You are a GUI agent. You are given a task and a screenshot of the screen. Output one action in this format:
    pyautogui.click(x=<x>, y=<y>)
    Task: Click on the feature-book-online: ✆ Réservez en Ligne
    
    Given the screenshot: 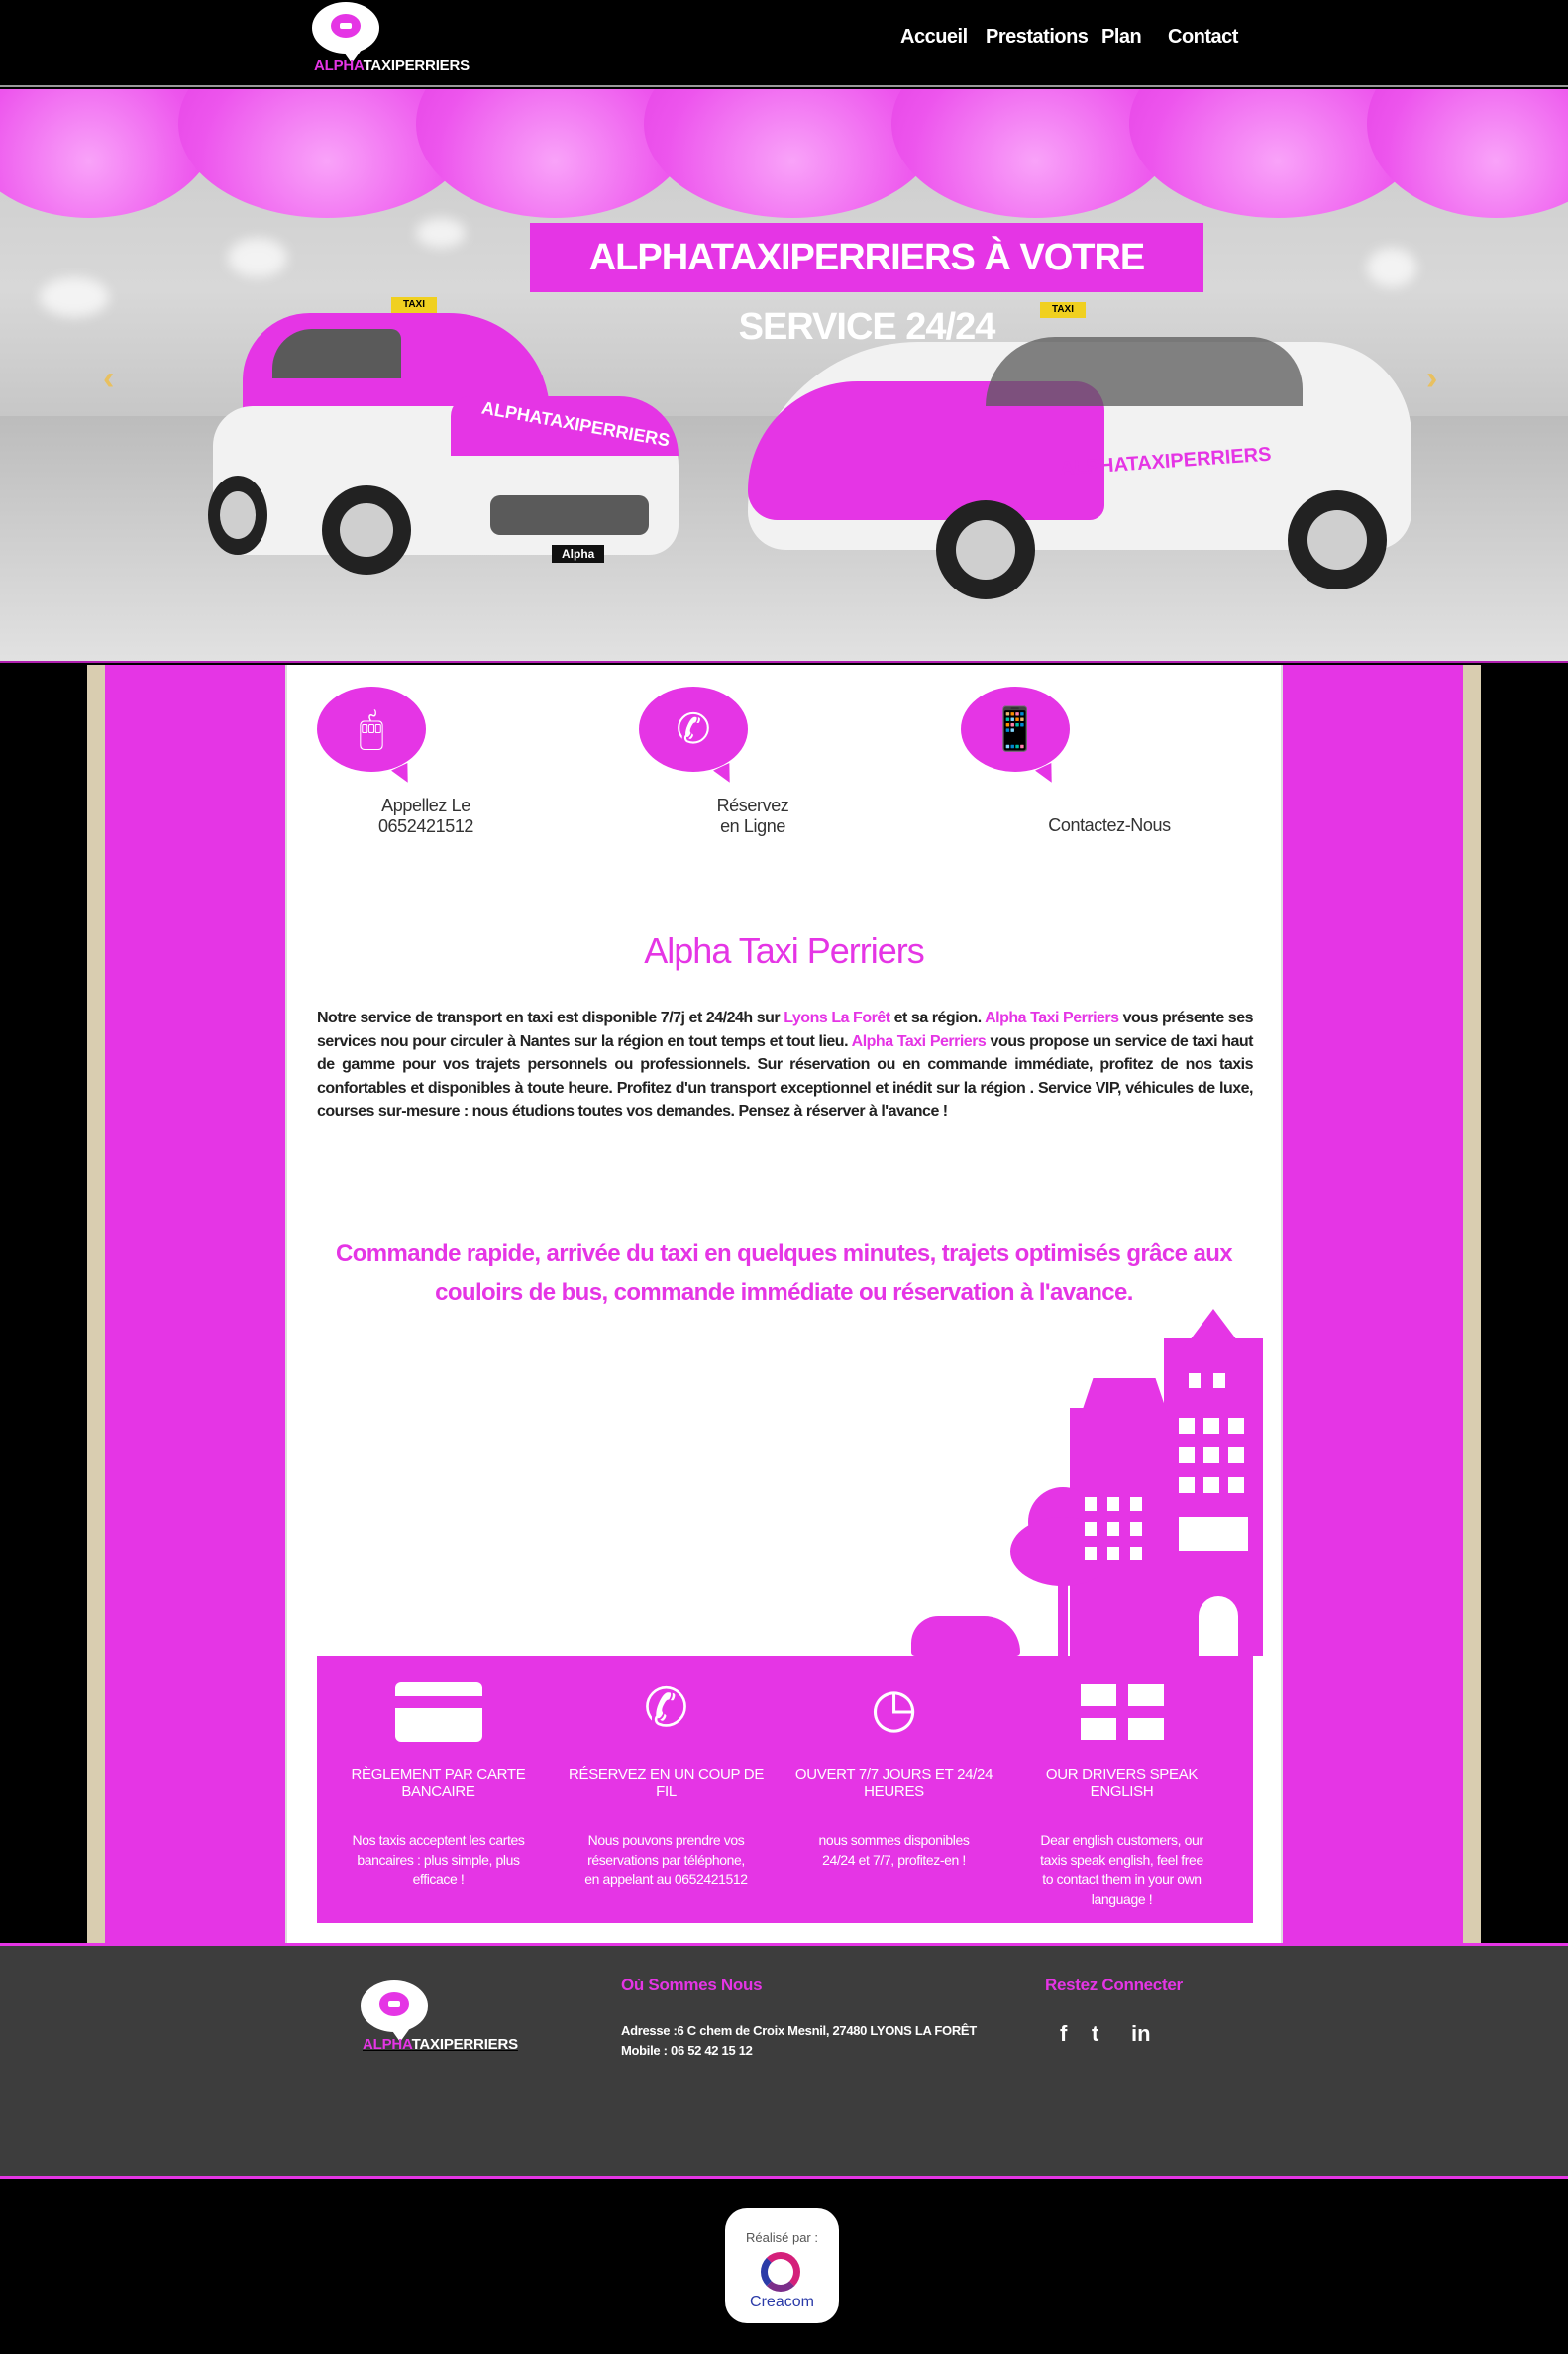 What is the action you would take?
    pyautogui.click(x=738, y=761)
    